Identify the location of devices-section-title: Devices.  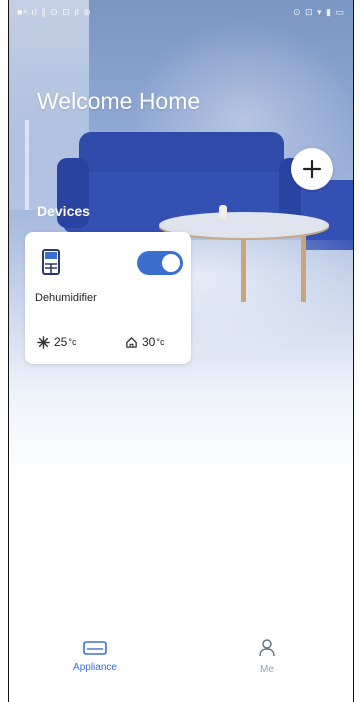
(63, 211).